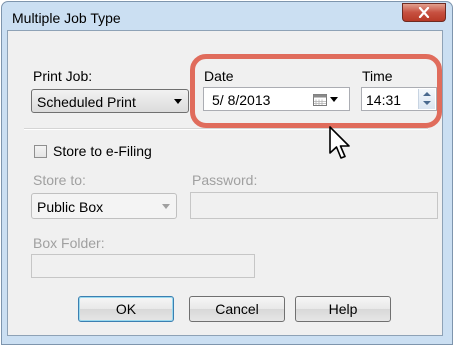 The height and width of the screenshot is (347, 456). What do you see at coordinates (102, 151) in the screenshot?
I see `store-to-efiling-label: Store to e-Filing` at bounding box center [102, 151].